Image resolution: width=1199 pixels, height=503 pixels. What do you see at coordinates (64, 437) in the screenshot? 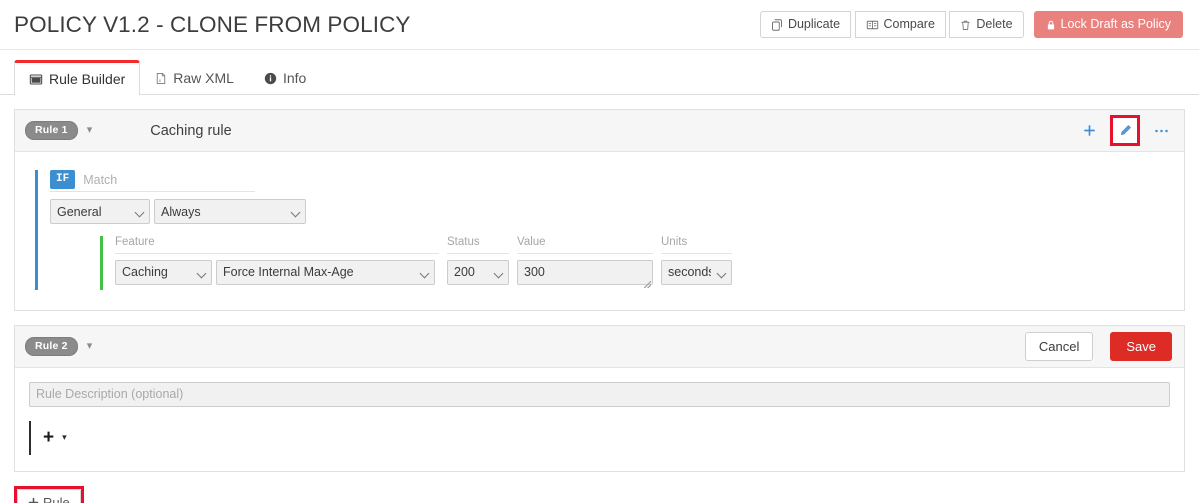
I see `add-chevron-down-icon: ▾` at bounding box center [64, 437].